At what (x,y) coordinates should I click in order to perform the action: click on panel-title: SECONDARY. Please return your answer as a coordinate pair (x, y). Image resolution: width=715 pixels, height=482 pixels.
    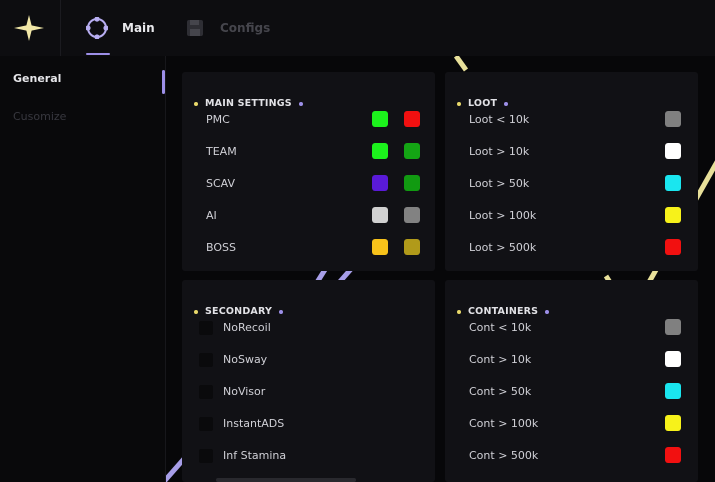
    Looking at the image, I should click on (239, 311).